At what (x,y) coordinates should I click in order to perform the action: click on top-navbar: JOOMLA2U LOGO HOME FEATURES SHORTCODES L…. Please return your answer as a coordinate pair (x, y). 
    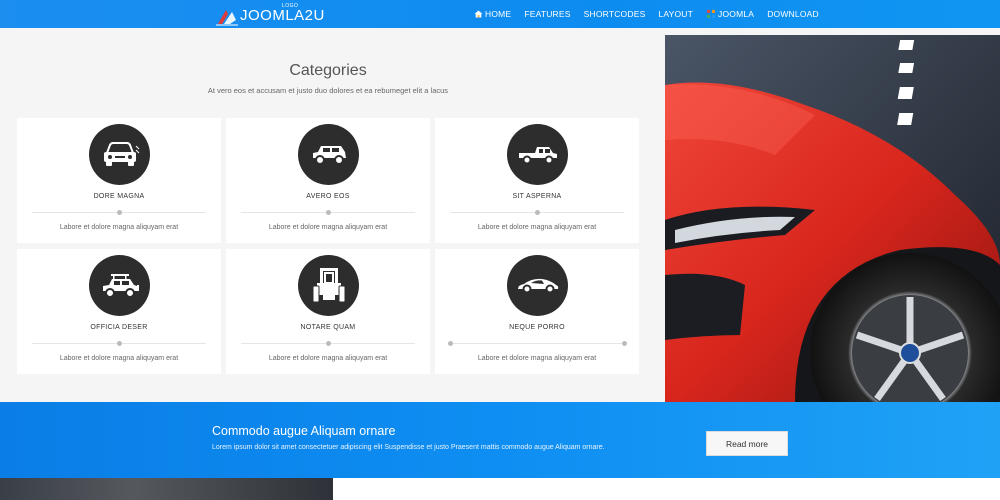
    Looking at the image, I should click on (500, 14).